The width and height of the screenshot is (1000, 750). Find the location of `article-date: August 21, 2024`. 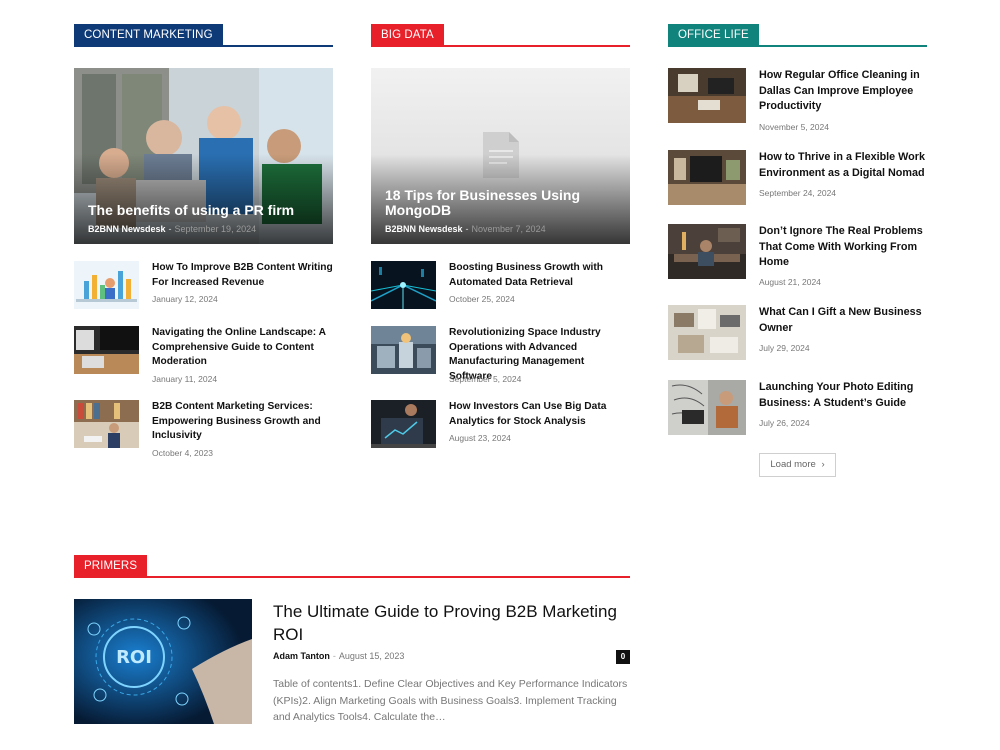

article-date: August 21, 2024 is located at coordinates (790, 282).